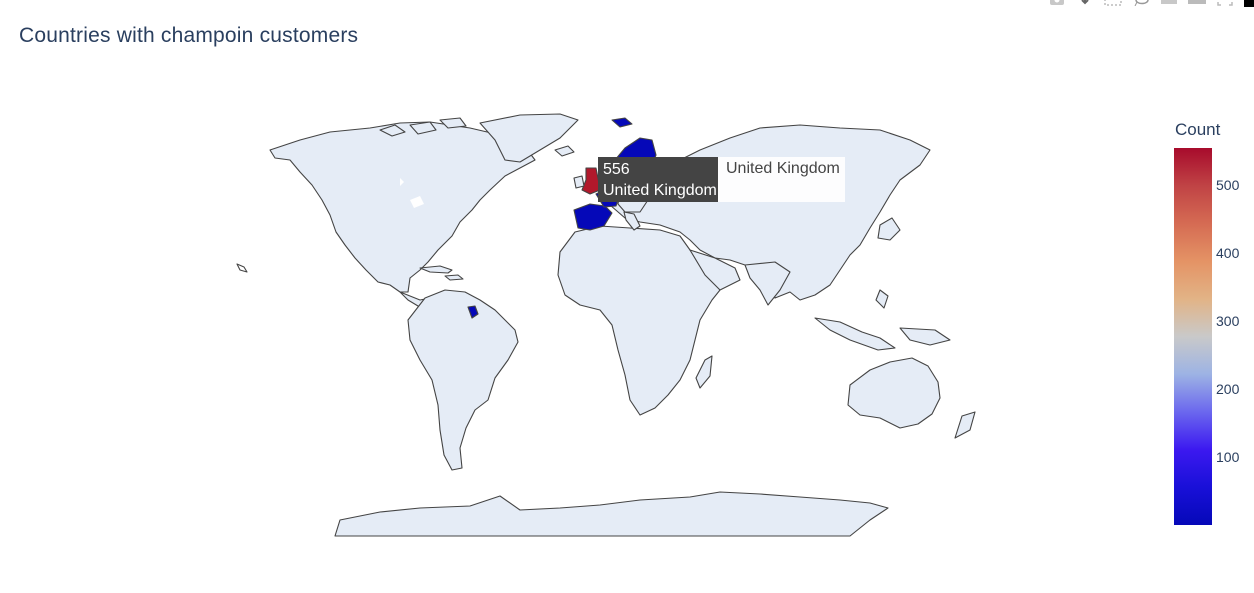  Describe the element at coordinates (1228, 185) in the screenshot. I see `colorbar-tick: 500` at that location.